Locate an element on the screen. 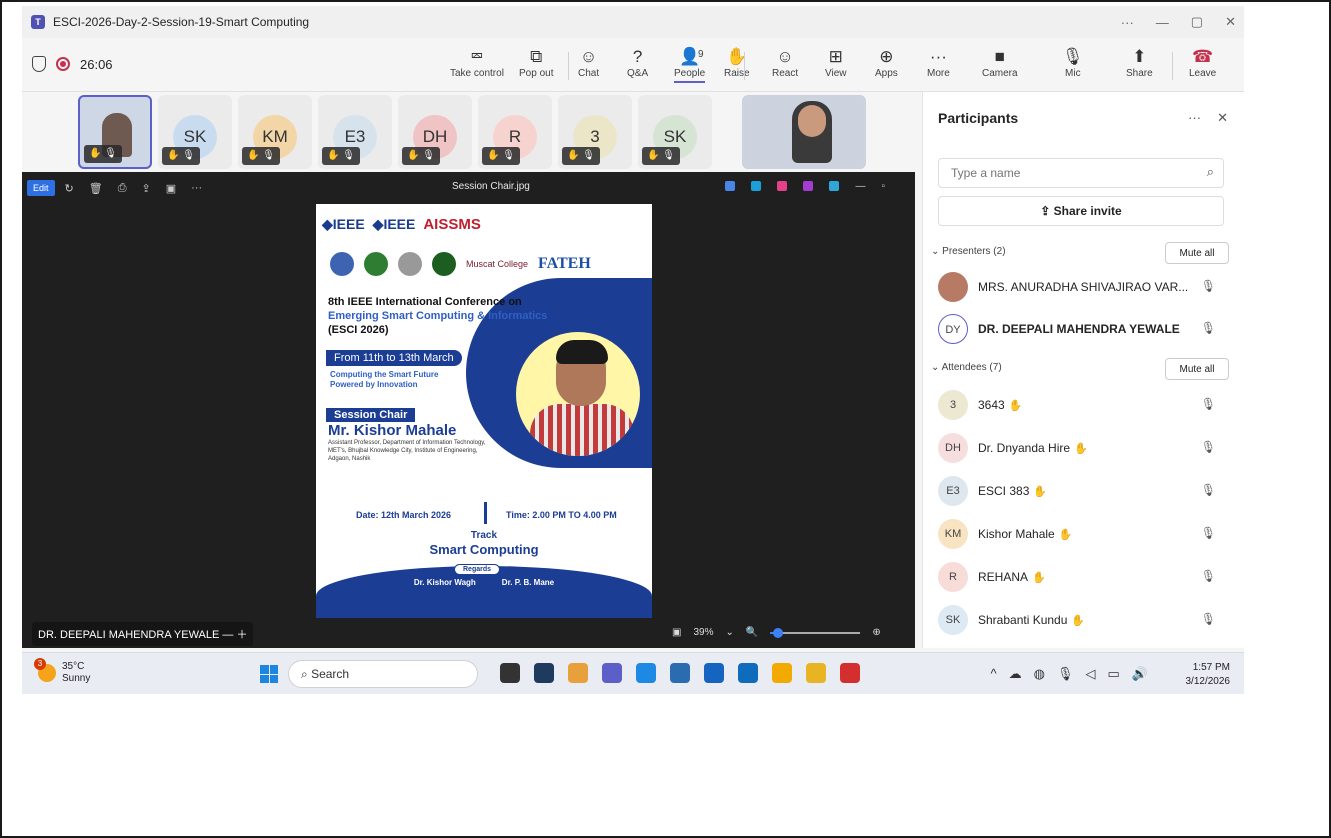  mic-button: 🎙 Mic is located at coordinates (1073, 62).